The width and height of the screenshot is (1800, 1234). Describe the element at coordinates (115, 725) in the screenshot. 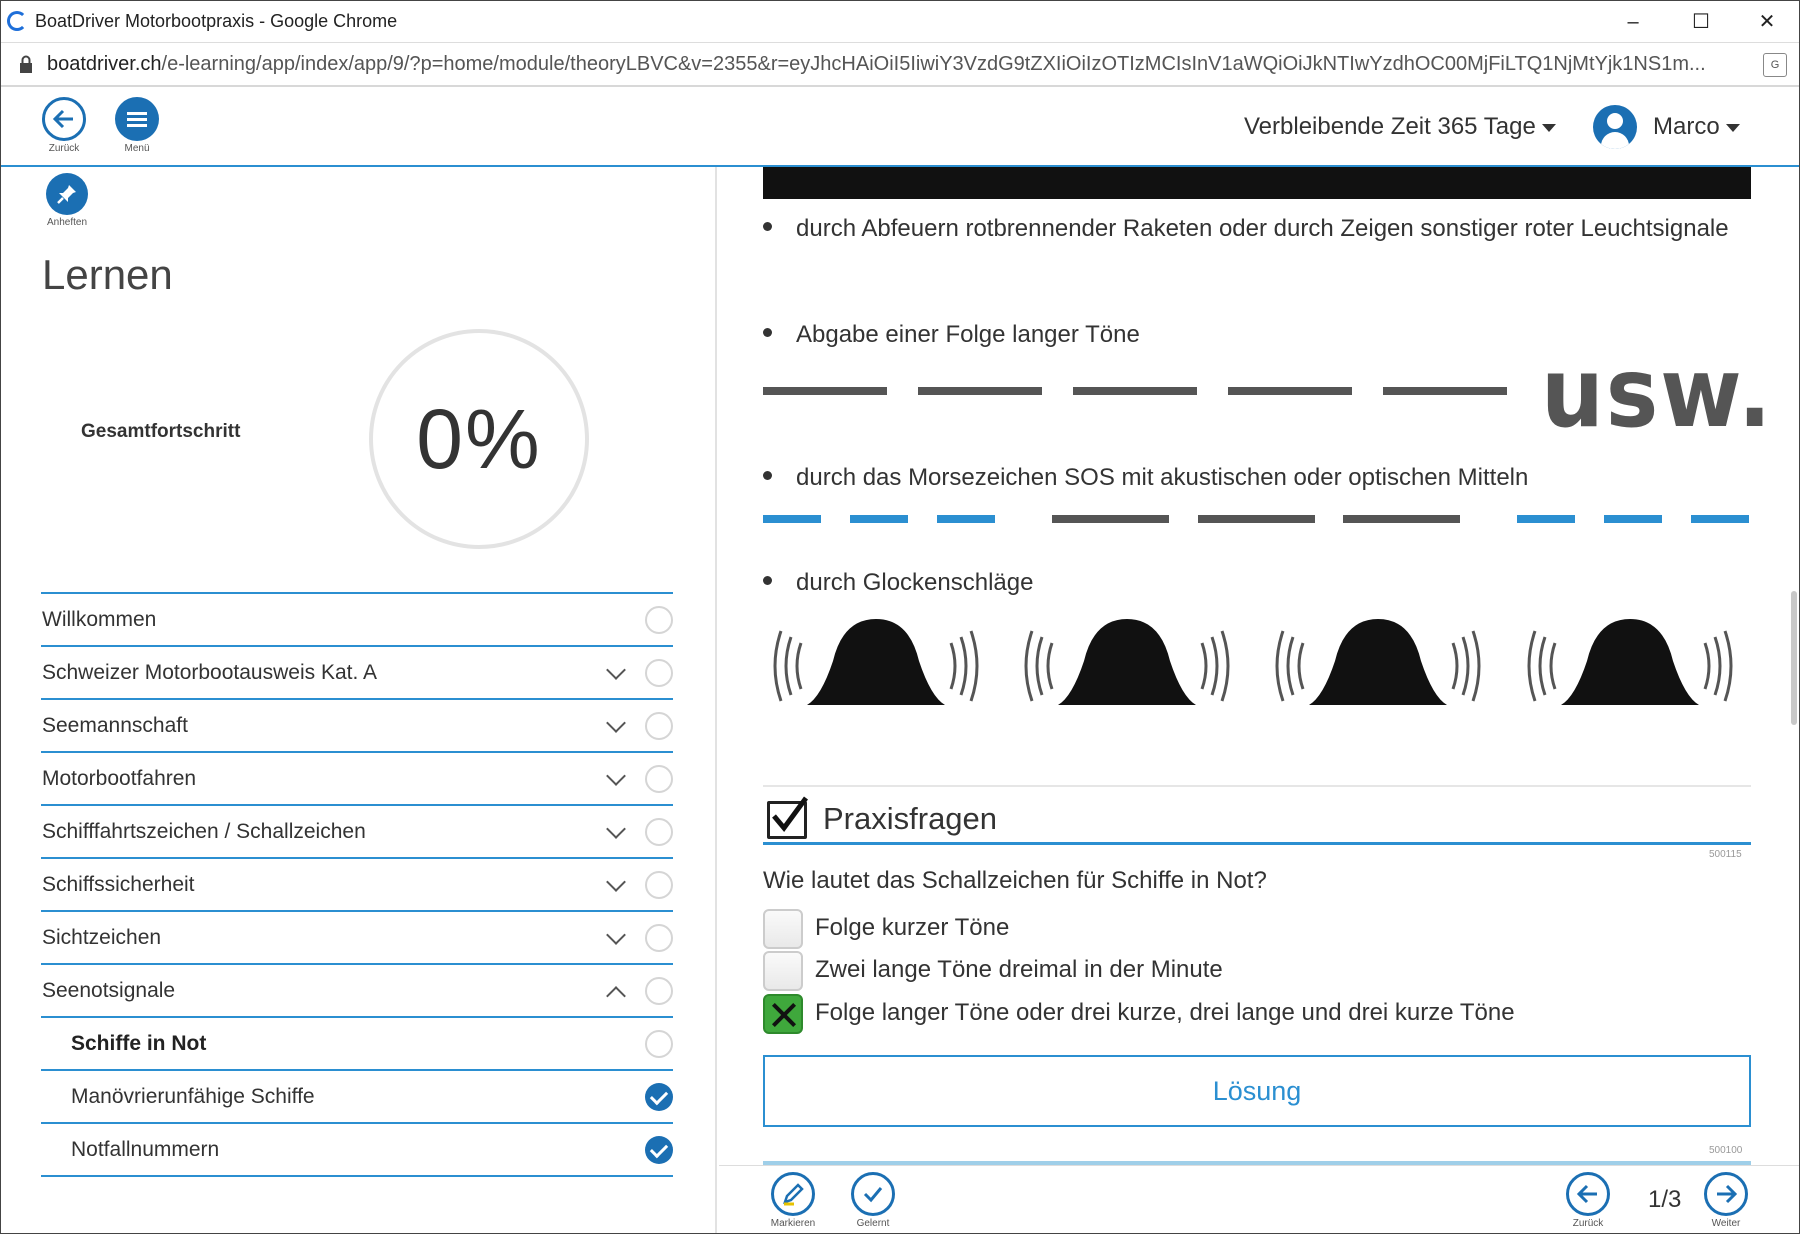

I see `sidebar-nav-label: Seemannschaft` at that location.